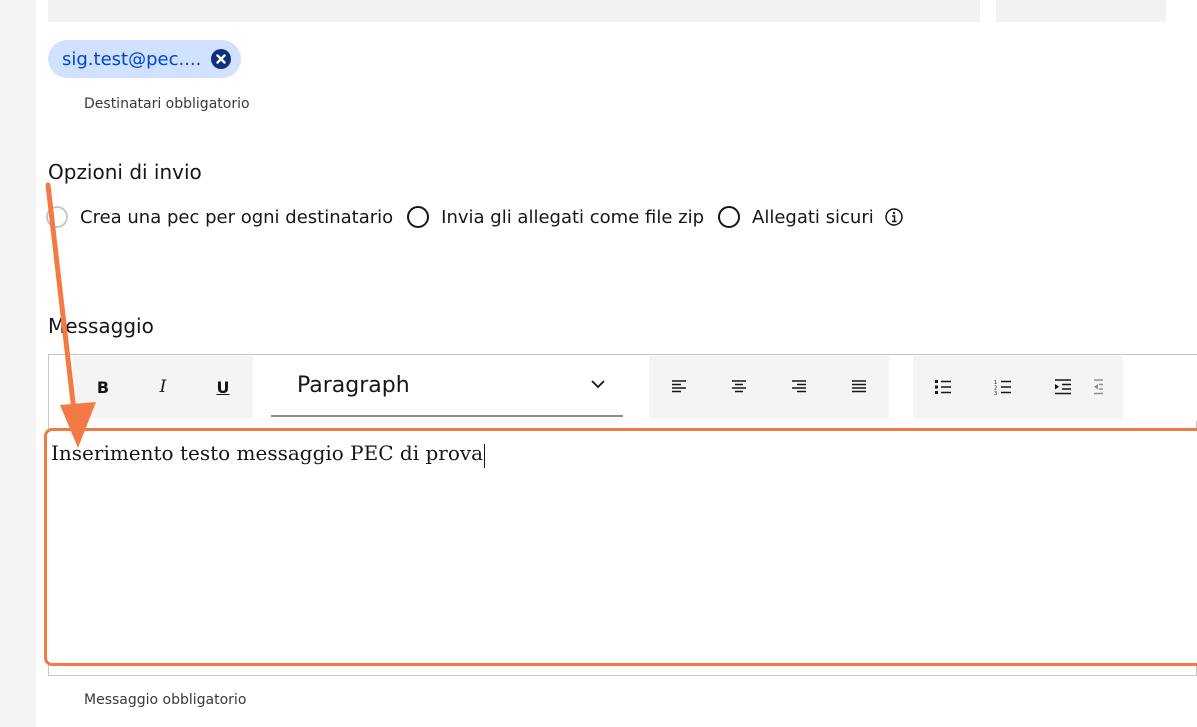 Image resolution: width=1197 pixels, height=727 pixels. What do you see at coordinates (70, 315) in the screenshot?
I see `annotation-arrow-icon` at bounding box center [70, 315].